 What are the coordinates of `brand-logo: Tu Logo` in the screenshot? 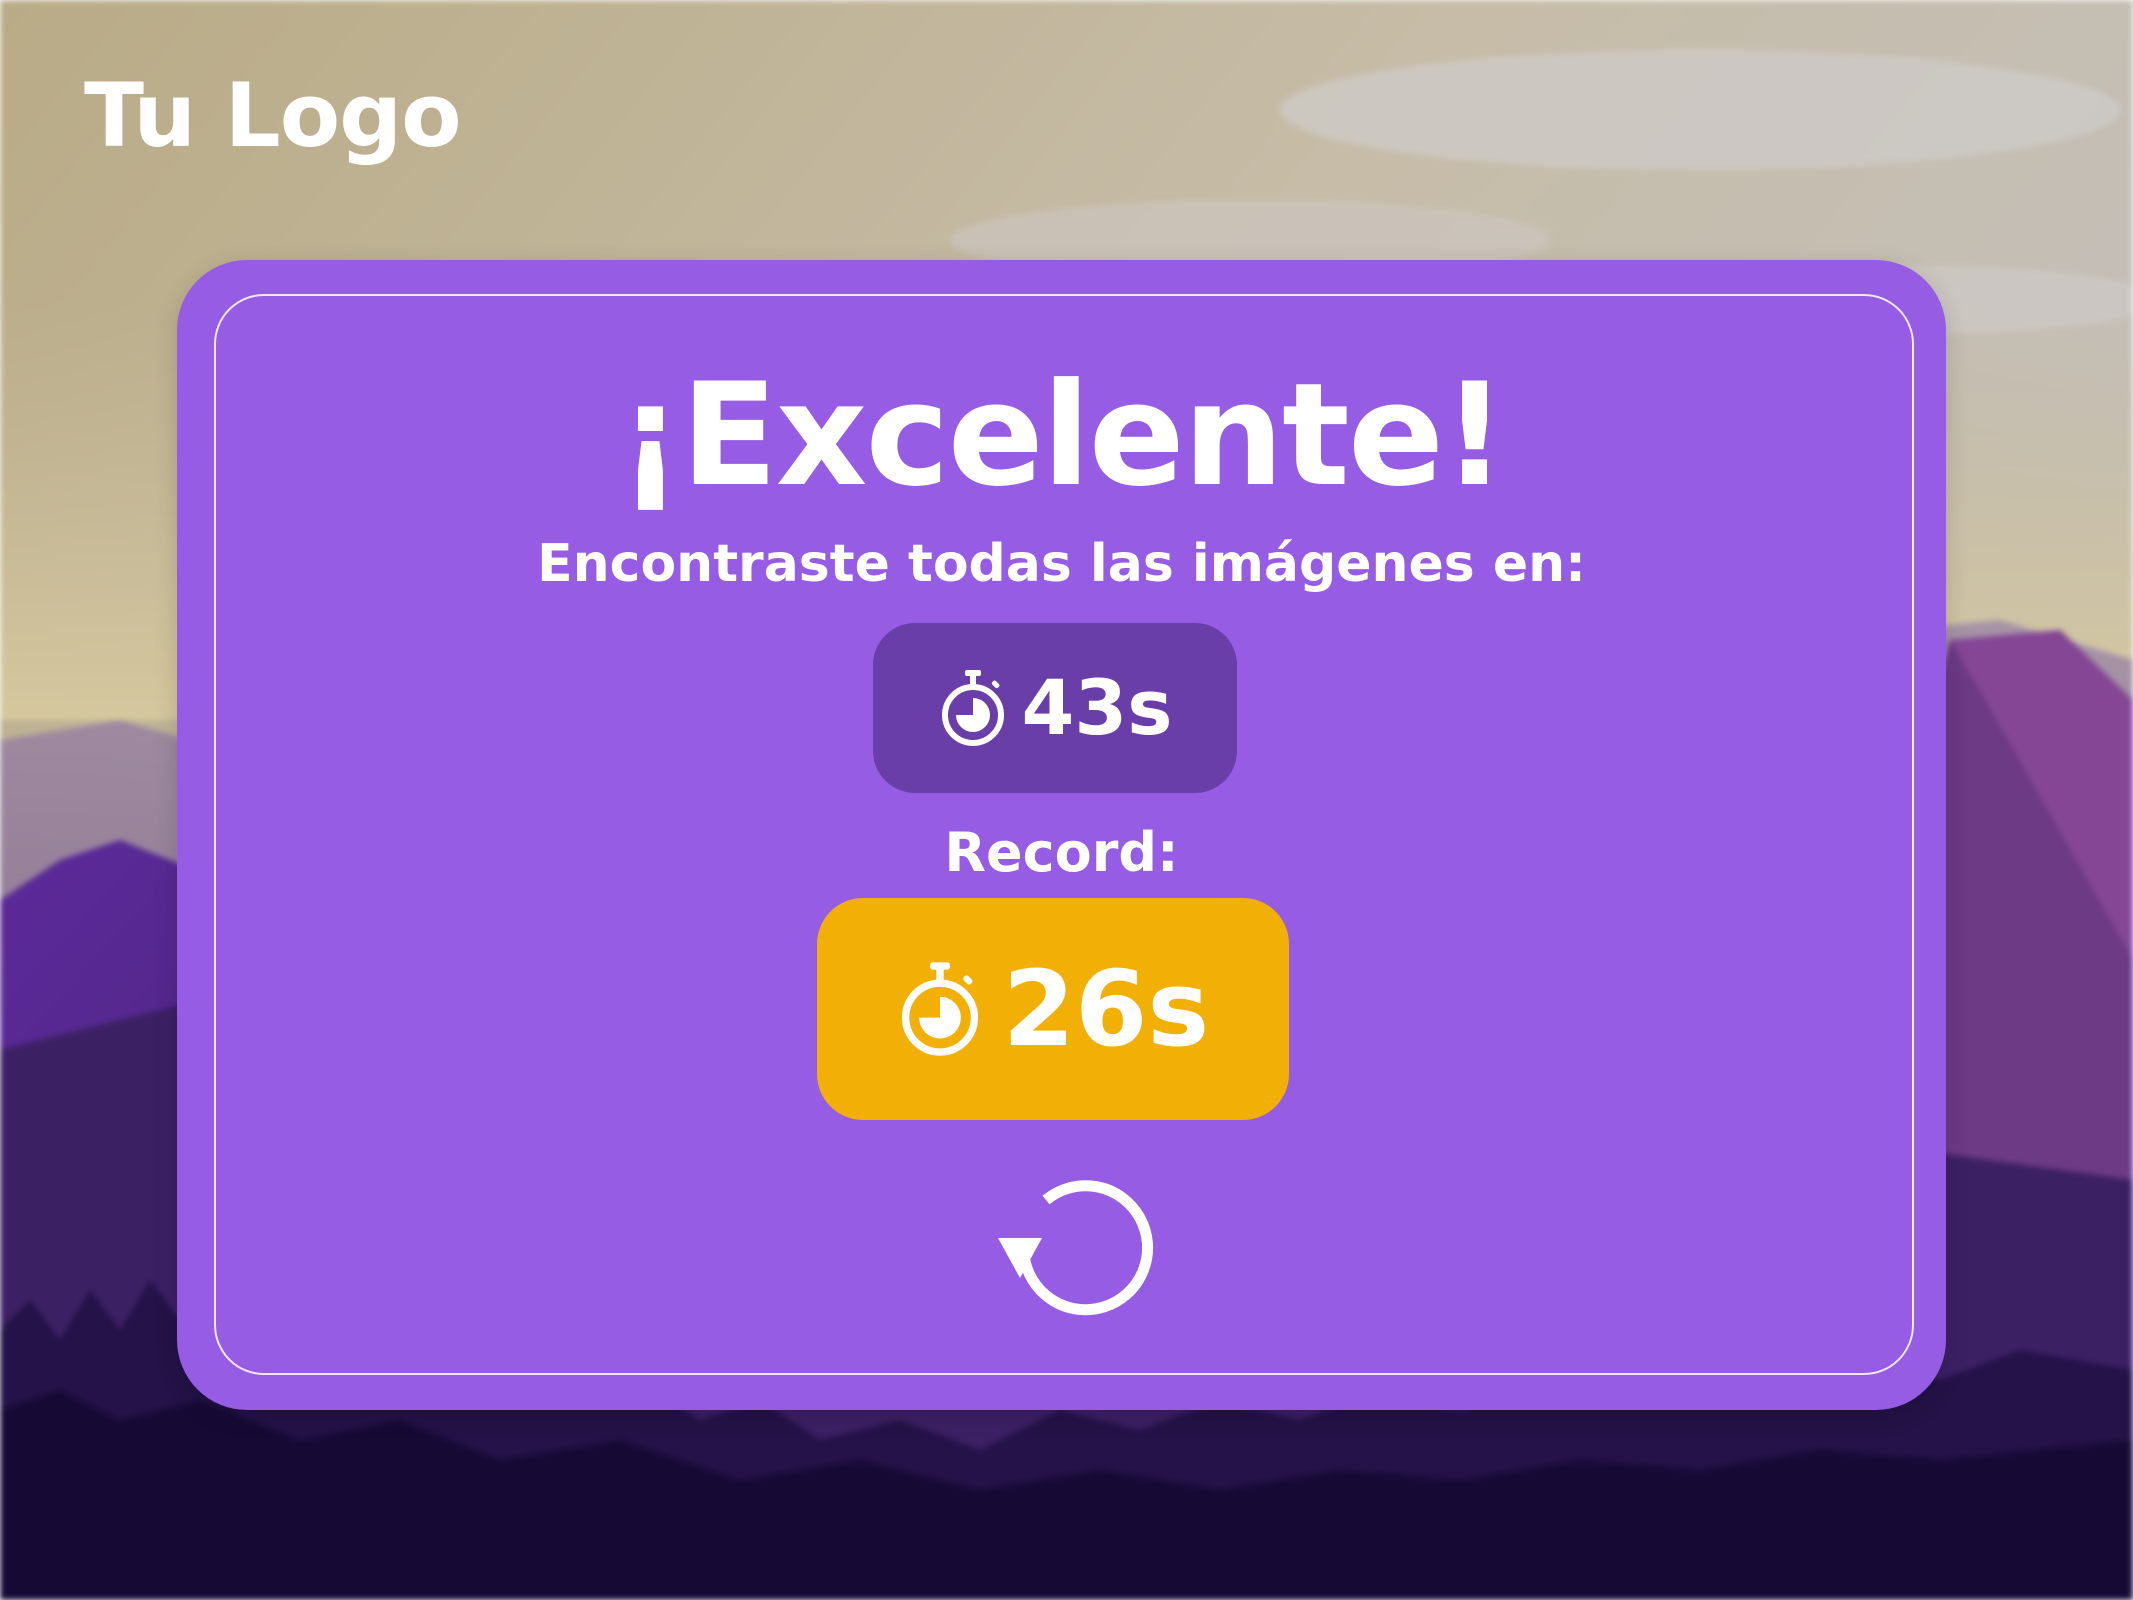 It's located at (273, 115).